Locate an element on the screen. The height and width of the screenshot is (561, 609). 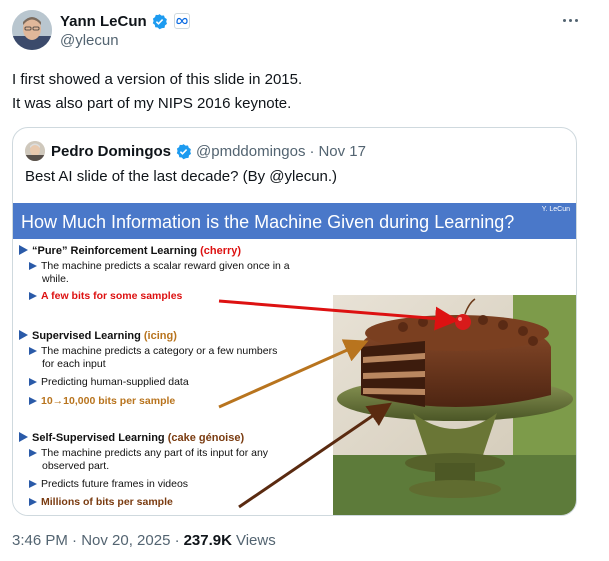
slide-ssl-desc-2: observed part. is located at coordinates (76, 466).